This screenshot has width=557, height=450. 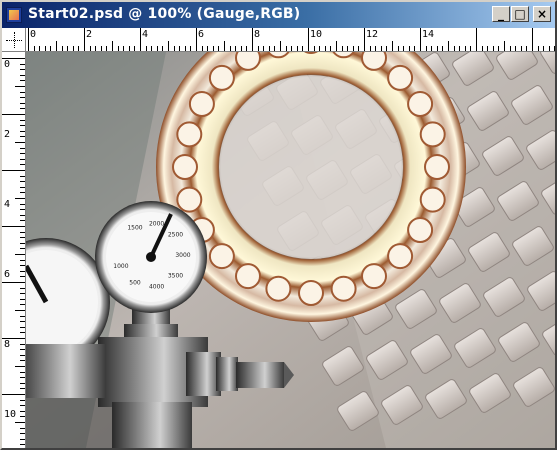 I want to click on ruler-label-top: 8, so click(x=257, y=34).